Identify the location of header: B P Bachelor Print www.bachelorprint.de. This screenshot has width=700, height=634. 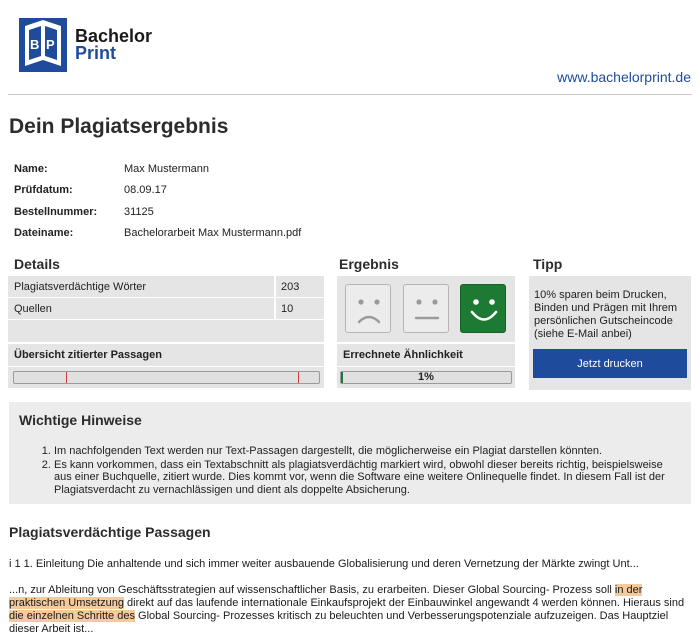
(350, 47).